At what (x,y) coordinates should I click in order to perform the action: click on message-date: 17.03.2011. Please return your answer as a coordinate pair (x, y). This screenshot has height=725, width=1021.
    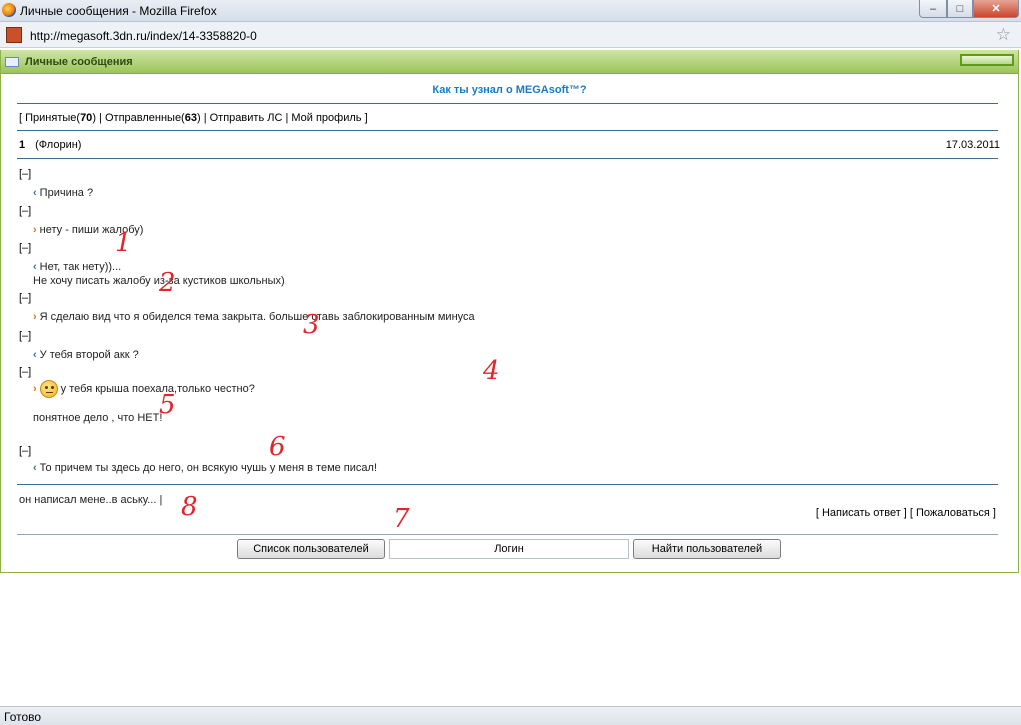
    Looking at the image, I should click on (972, 145).